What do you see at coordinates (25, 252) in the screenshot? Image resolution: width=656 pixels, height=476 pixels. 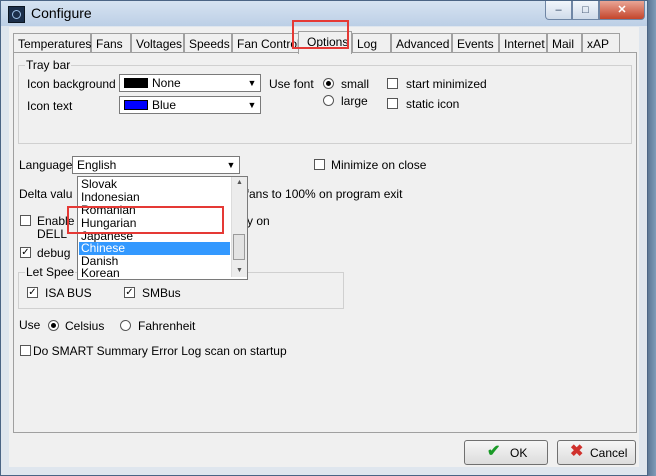 I see `debug-checkbox: ✓` at bounding box center [25, 252].